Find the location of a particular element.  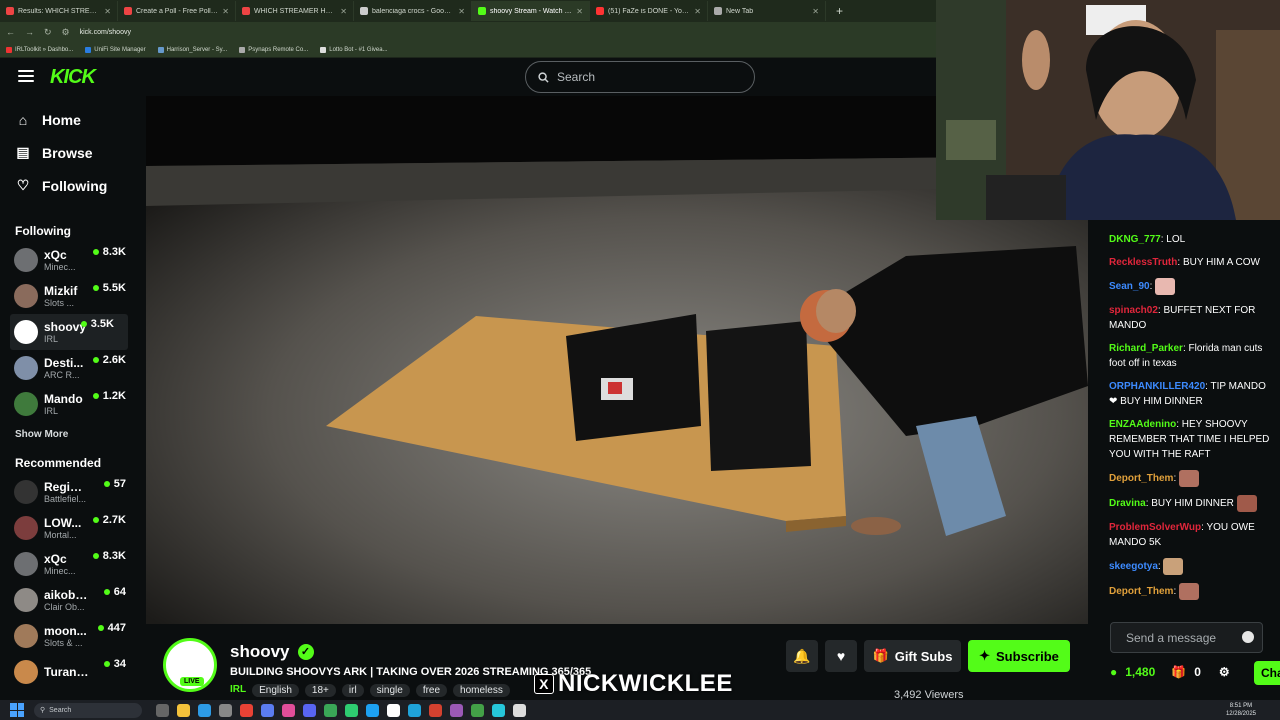

search-input: Search is located at coordinates (640, 77).